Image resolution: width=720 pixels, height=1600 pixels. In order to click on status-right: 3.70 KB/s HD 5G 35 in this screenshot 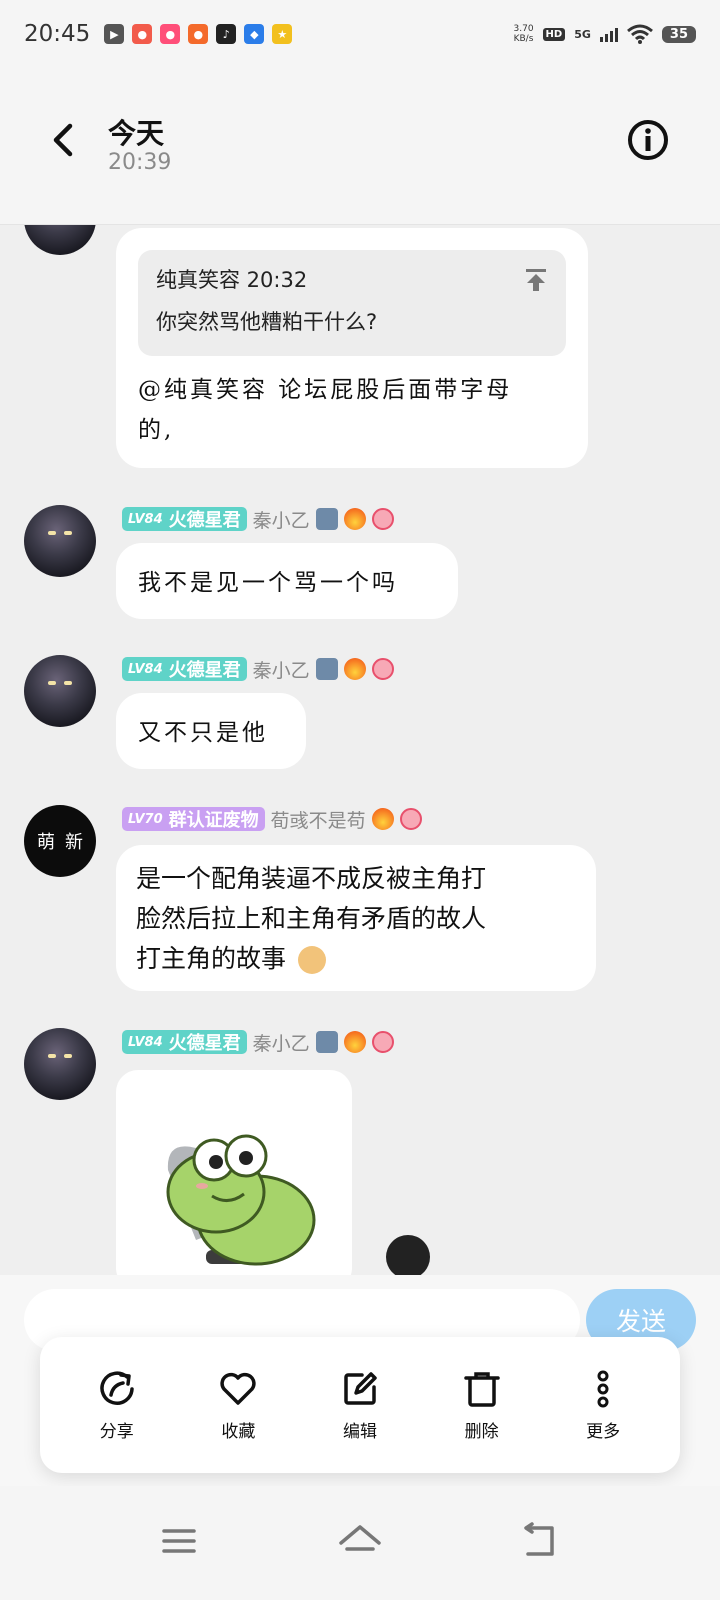, I will do `click(605, 34)`.